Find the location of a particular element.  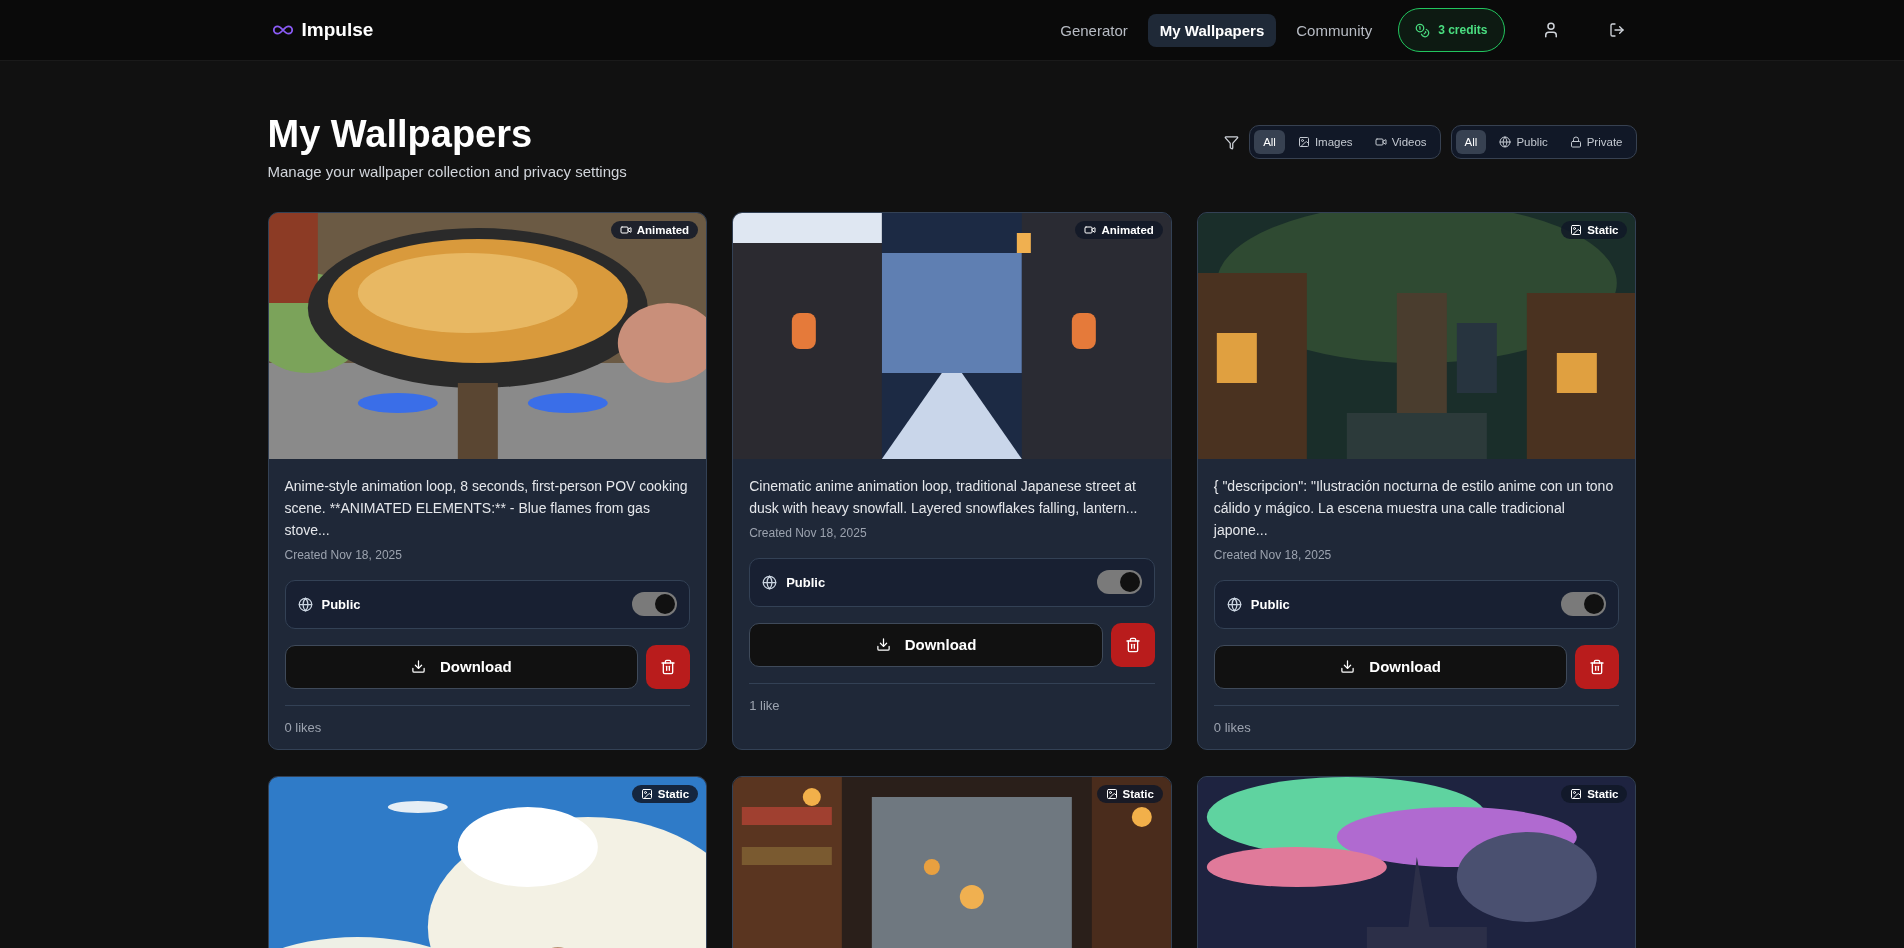

filter-option: Public is located at coordinates (1523, 142).